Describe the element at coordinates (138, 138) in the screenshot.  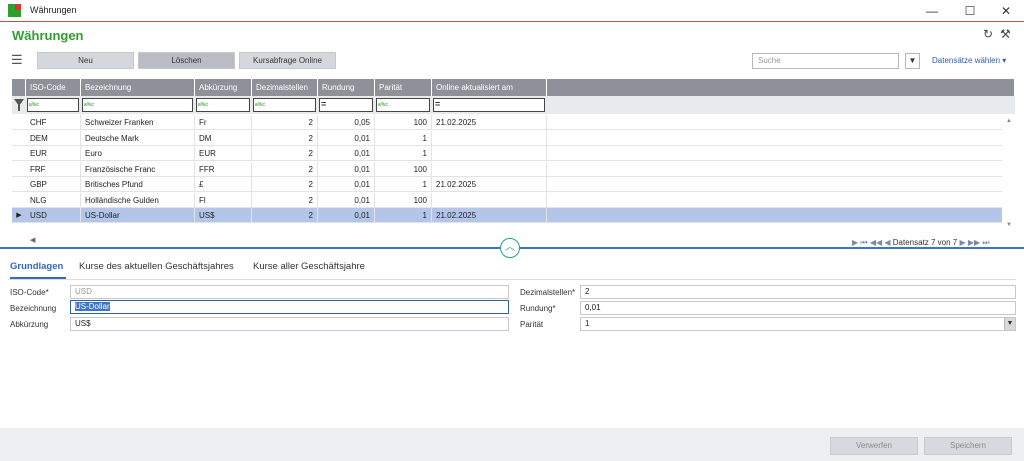
I see `cell-bezeichnung: Deutsche Mark` at that location.